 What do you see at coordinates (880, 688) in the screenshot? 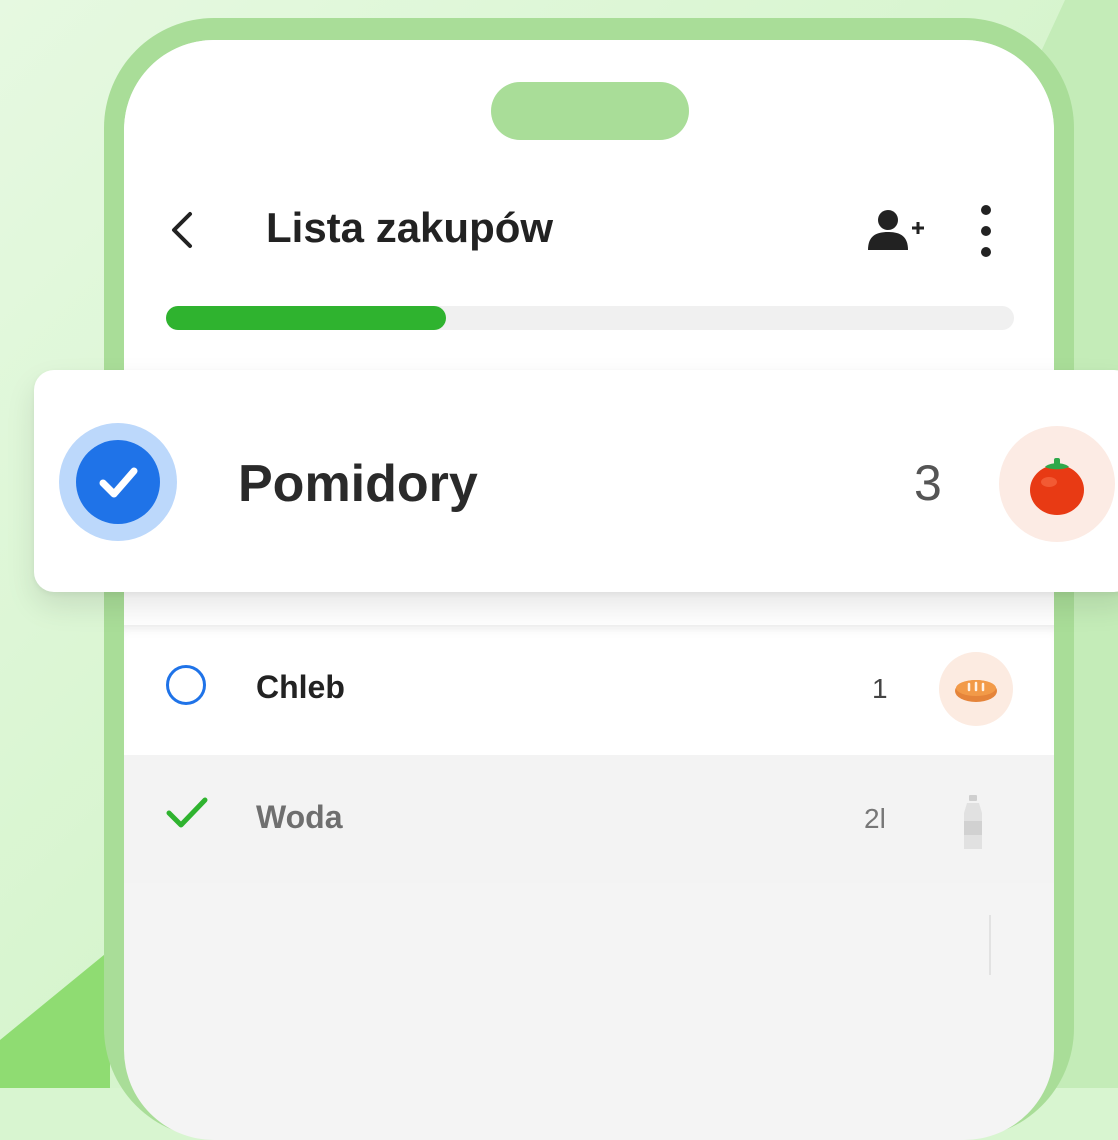
I see `item-quantity: 1` at bounding box center [880, 688].